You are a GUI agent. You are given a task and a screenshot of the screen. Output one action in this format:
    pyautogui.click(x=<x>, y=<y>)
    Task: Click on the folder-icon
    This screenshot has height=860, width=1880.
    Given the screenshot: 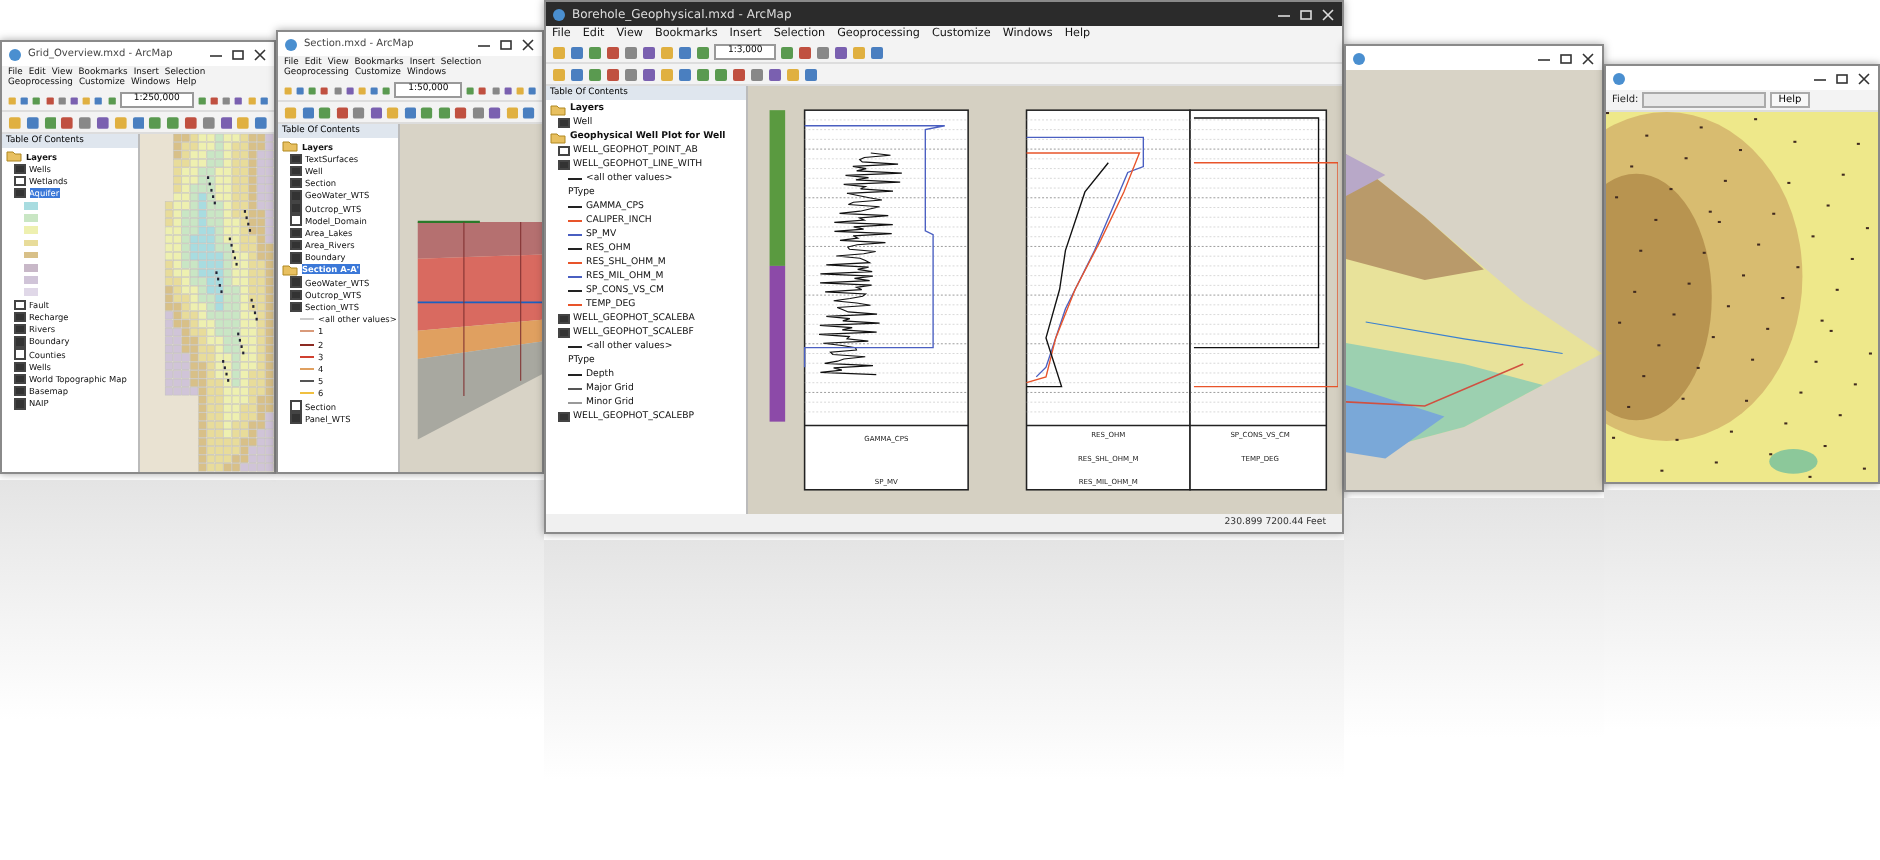 What is the action you would take?
    pyautogui.click(x=290, y=269)
    